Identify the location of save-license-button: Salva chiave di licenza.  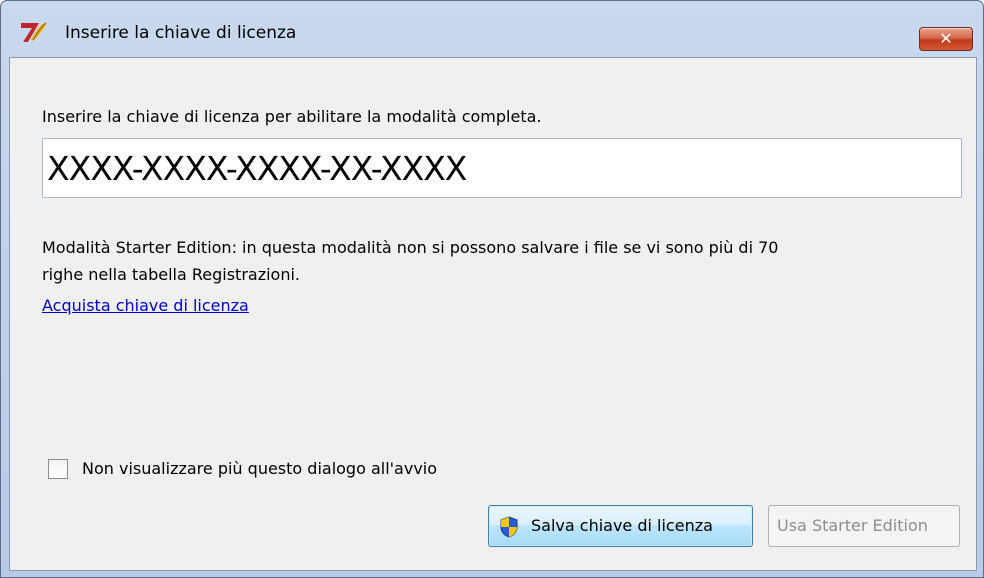
(620, 526).